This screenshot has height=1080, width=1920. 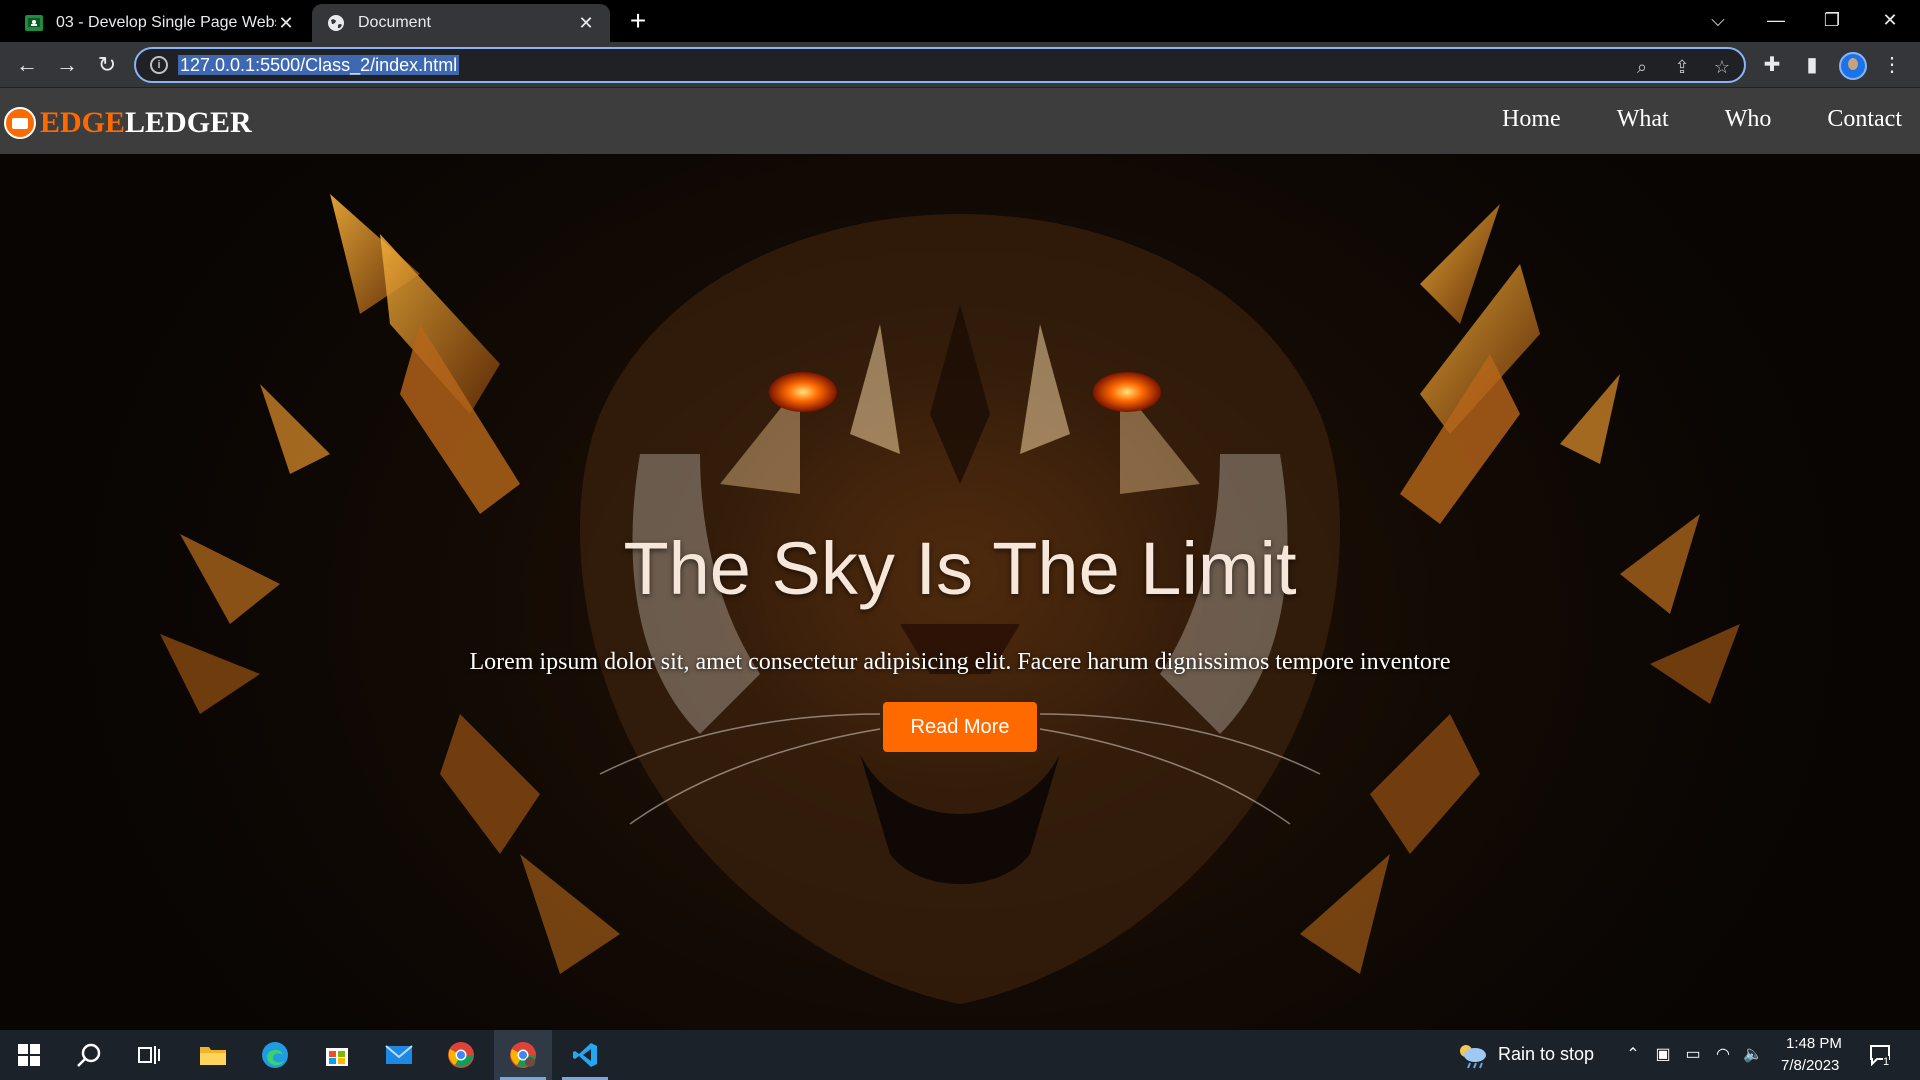 What do you see at coordinates (107, 65) in the screenshot?
I see `reload-icon: ↻` at bounding box center [107, 65].